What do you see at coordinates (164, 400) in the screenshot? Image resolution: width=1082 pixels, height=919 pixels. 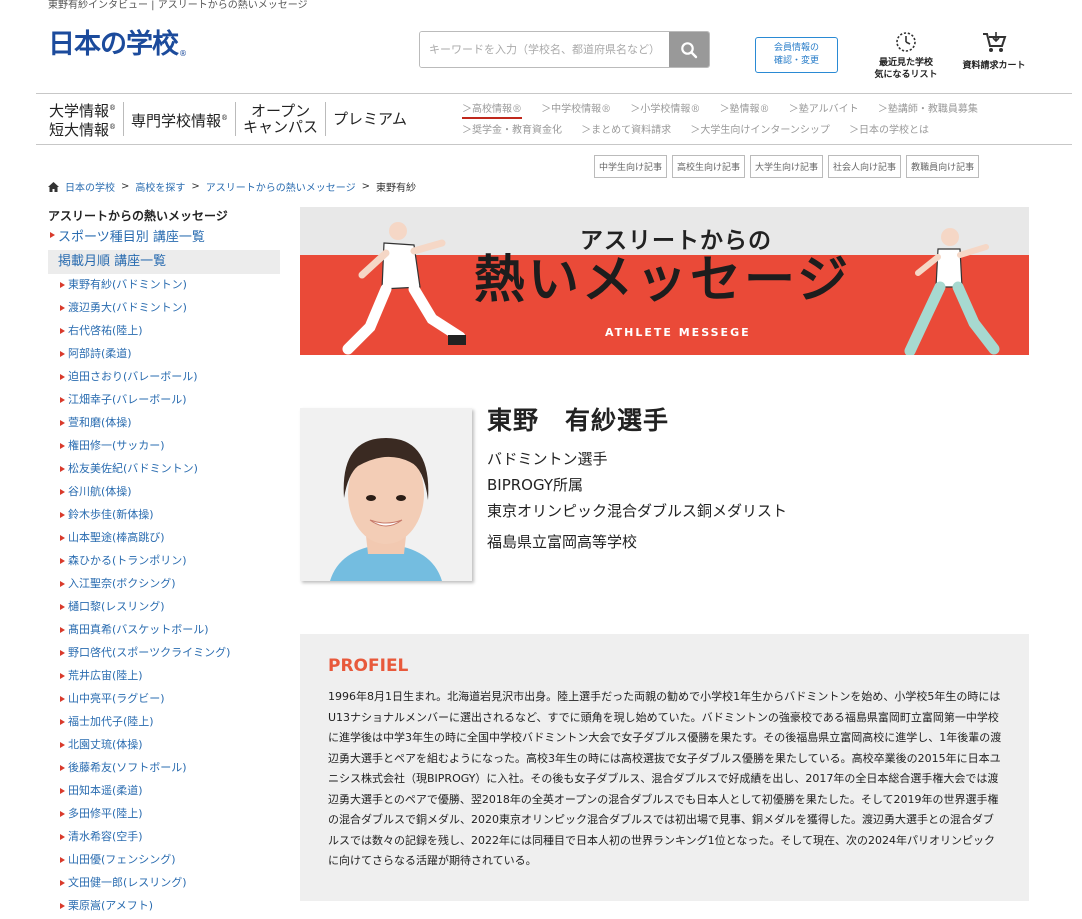 I see `sidebar-athlete-item: 江畑幸子(バレーボール)` at bounding box center [164, 400].